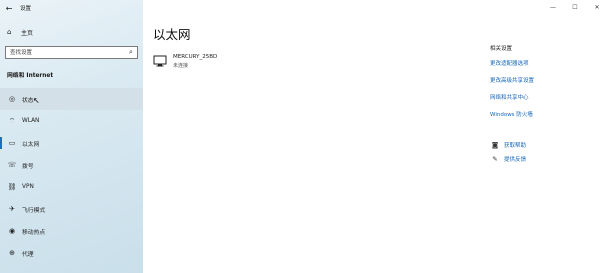  I want to click on search-icon: ⌕, so click(131, 52).